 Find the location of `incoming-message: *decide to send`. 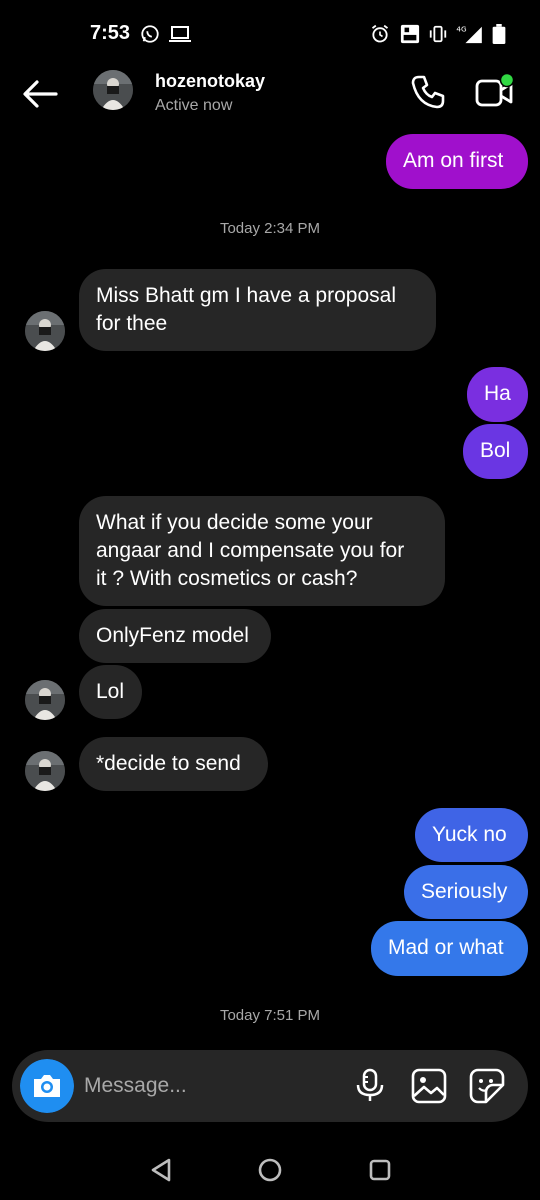

incoming-message: *decide to send is located at coordinates (173, 764).